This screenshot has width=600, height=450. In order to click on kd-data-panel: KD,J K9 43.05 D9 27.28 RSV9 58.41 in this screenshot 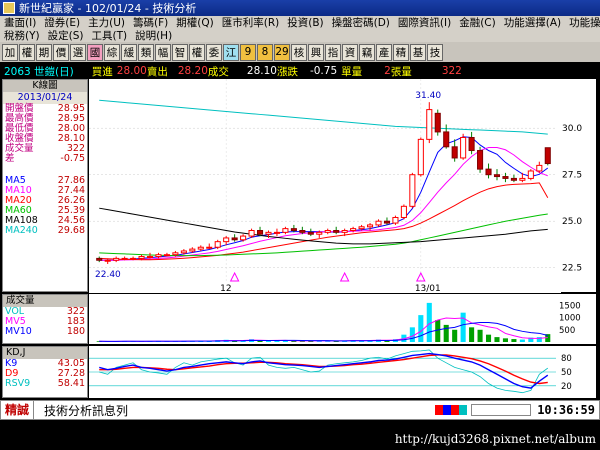, I will do `click(45, 372)`.